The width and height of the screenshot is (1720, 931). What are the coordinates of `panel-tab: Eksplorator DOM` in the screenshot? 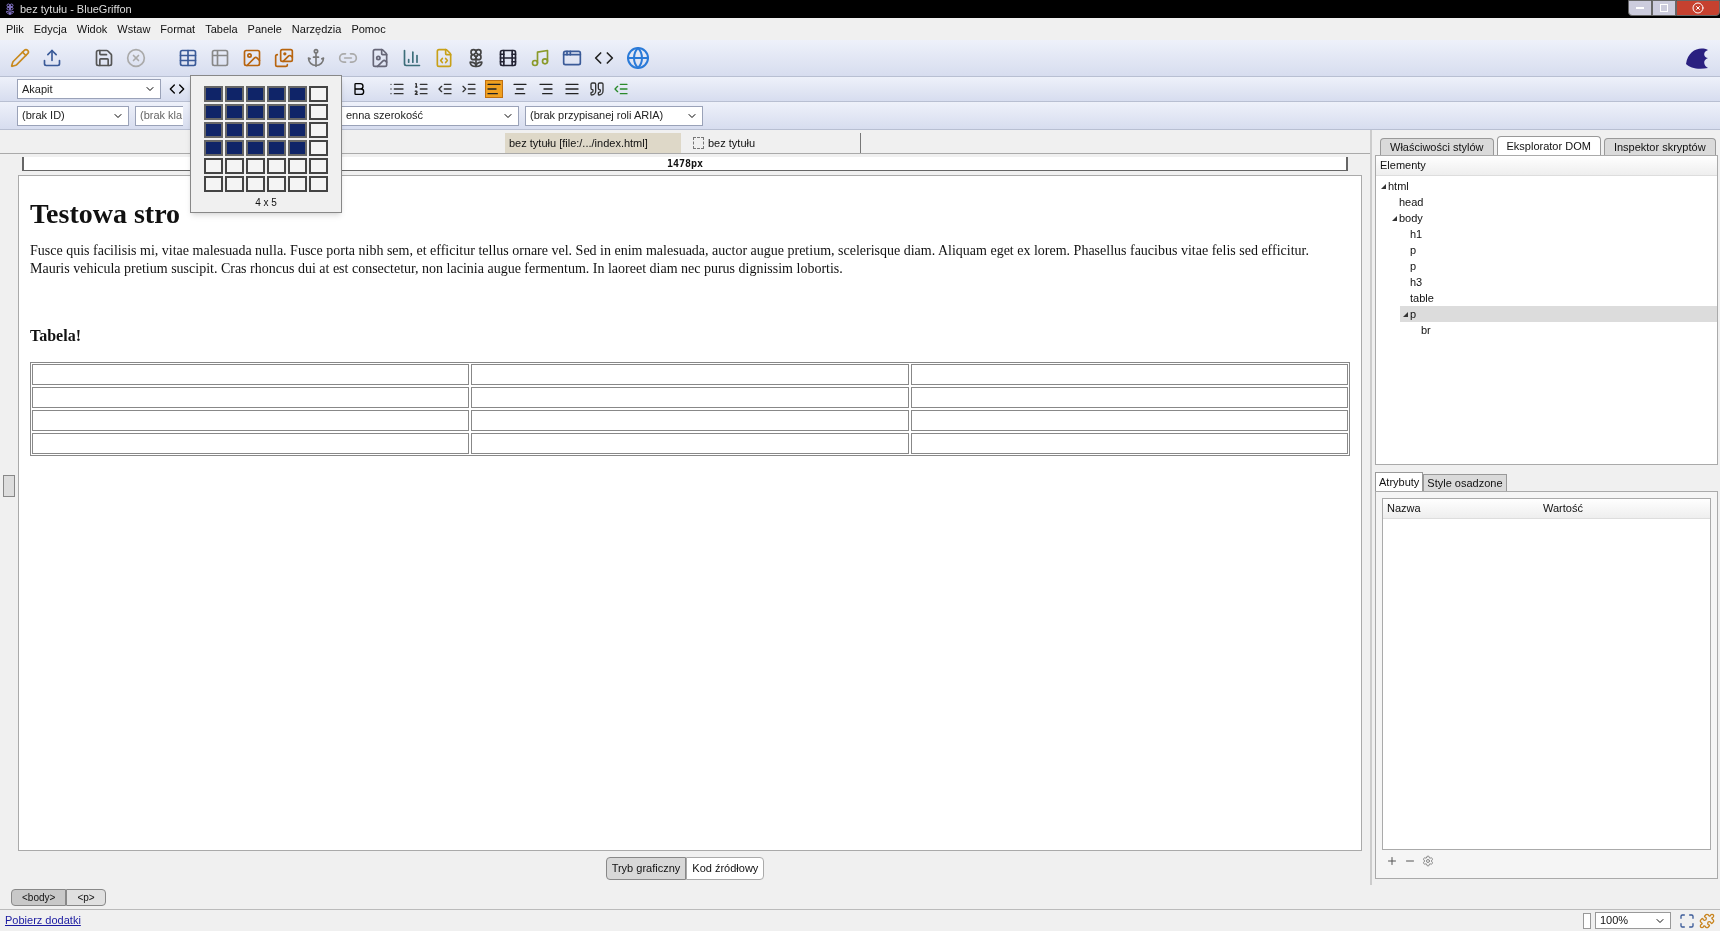 It's located at (1548, 145).